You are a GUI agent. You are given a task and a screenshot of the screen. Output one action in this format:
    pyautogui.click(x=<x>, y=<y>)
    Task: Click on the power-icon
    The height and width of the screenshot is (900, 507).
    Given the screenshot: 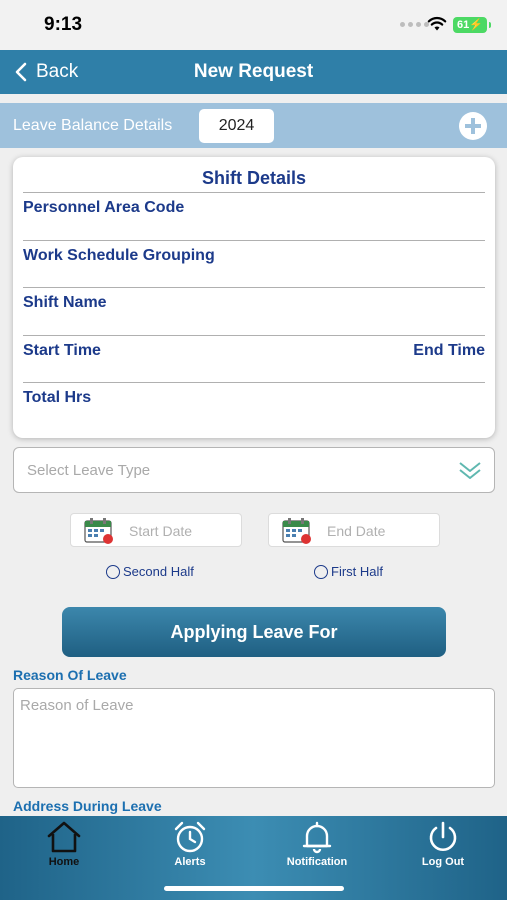 What is the action you would take?
    pyautogui.click(x=443, y=836)
    